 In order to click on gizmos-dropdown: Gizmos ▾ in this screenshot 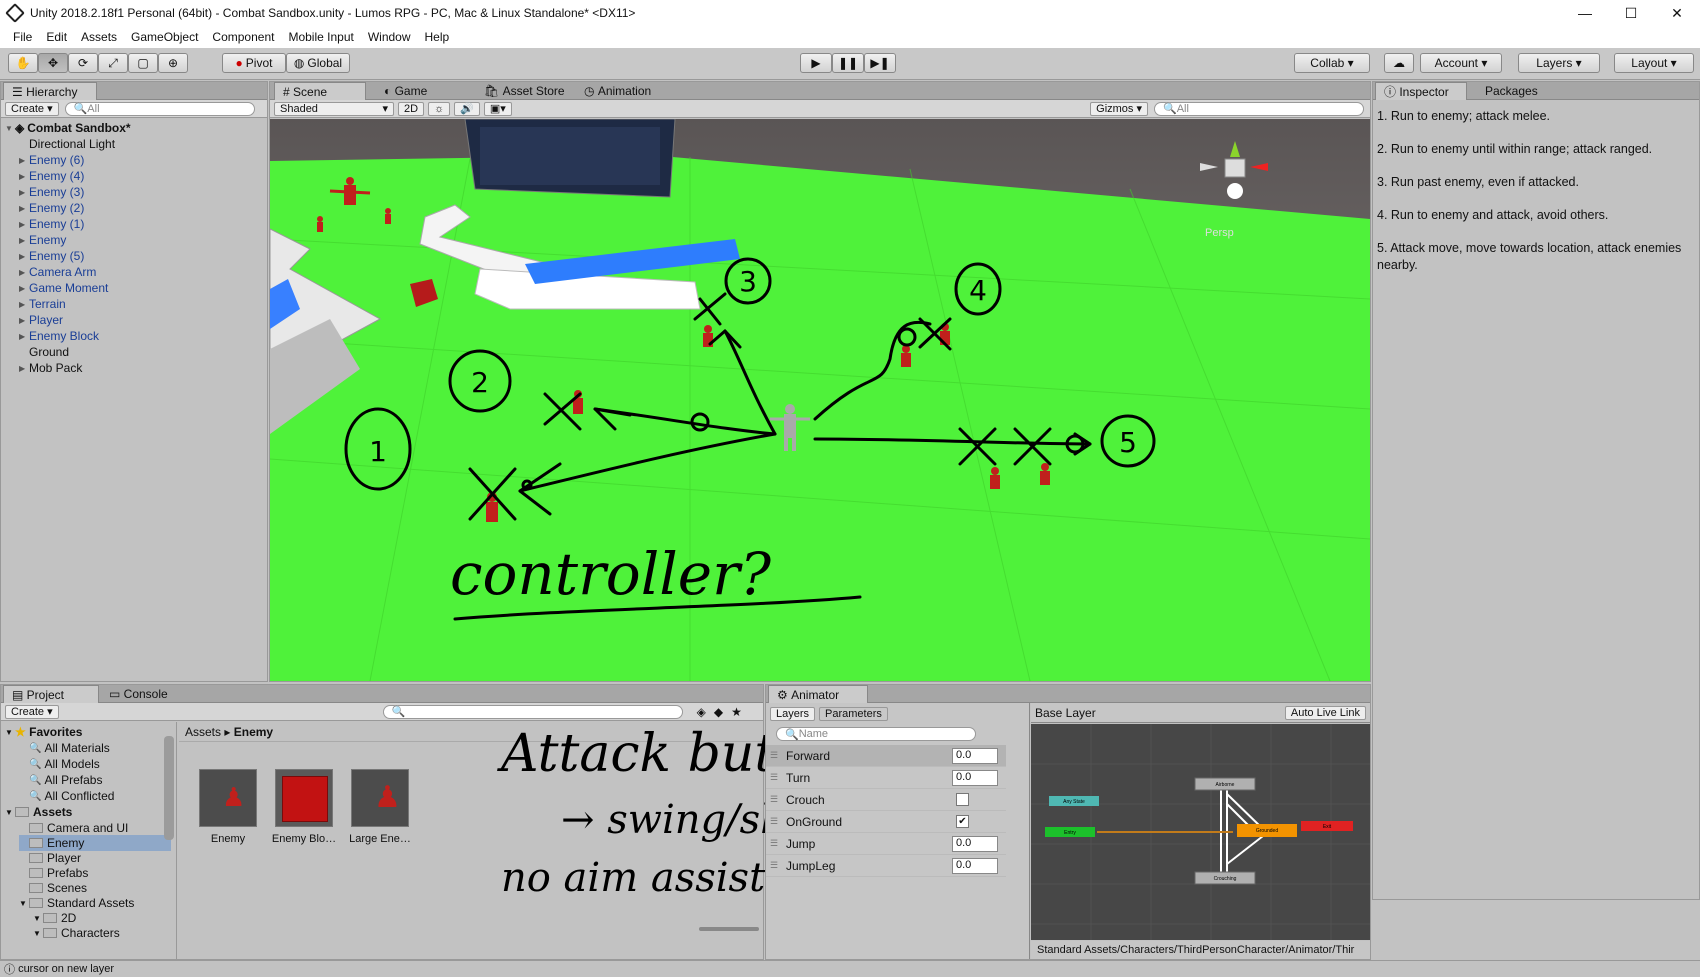, I will do `click(1119, 108)`.